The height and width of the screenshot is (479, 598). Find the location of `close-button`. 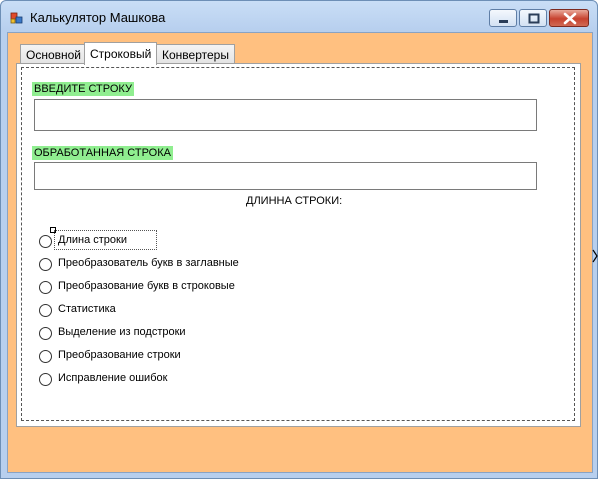

close-button is located at coordinates (569, 18).